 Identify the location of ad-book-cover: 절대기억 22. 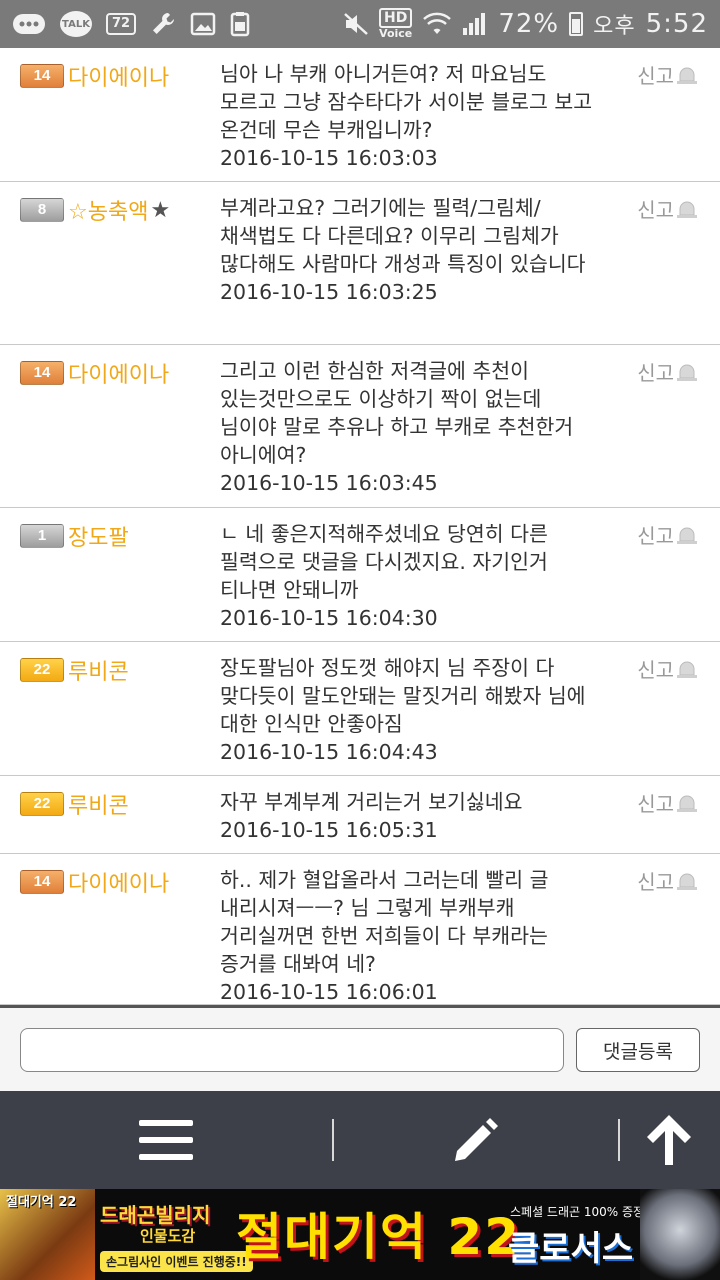
(47, 1234).